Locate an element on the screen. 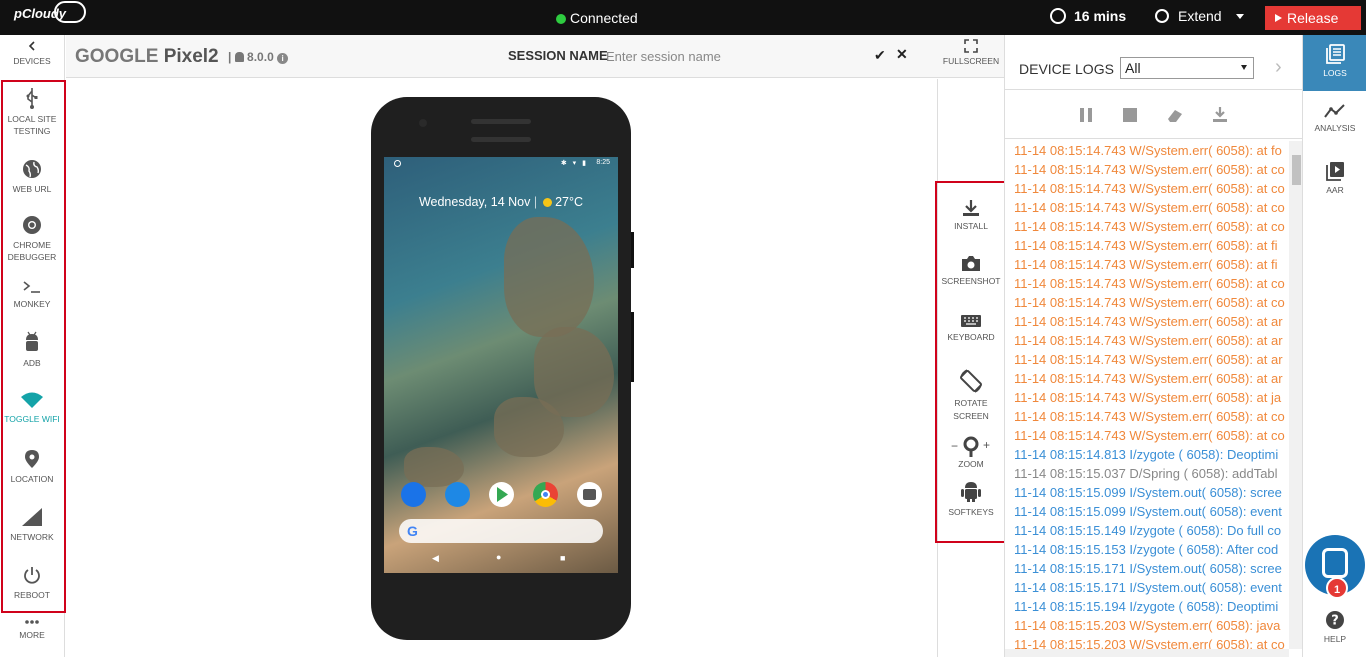  aar-tab: AAR is located at coordinates (1334, 178).